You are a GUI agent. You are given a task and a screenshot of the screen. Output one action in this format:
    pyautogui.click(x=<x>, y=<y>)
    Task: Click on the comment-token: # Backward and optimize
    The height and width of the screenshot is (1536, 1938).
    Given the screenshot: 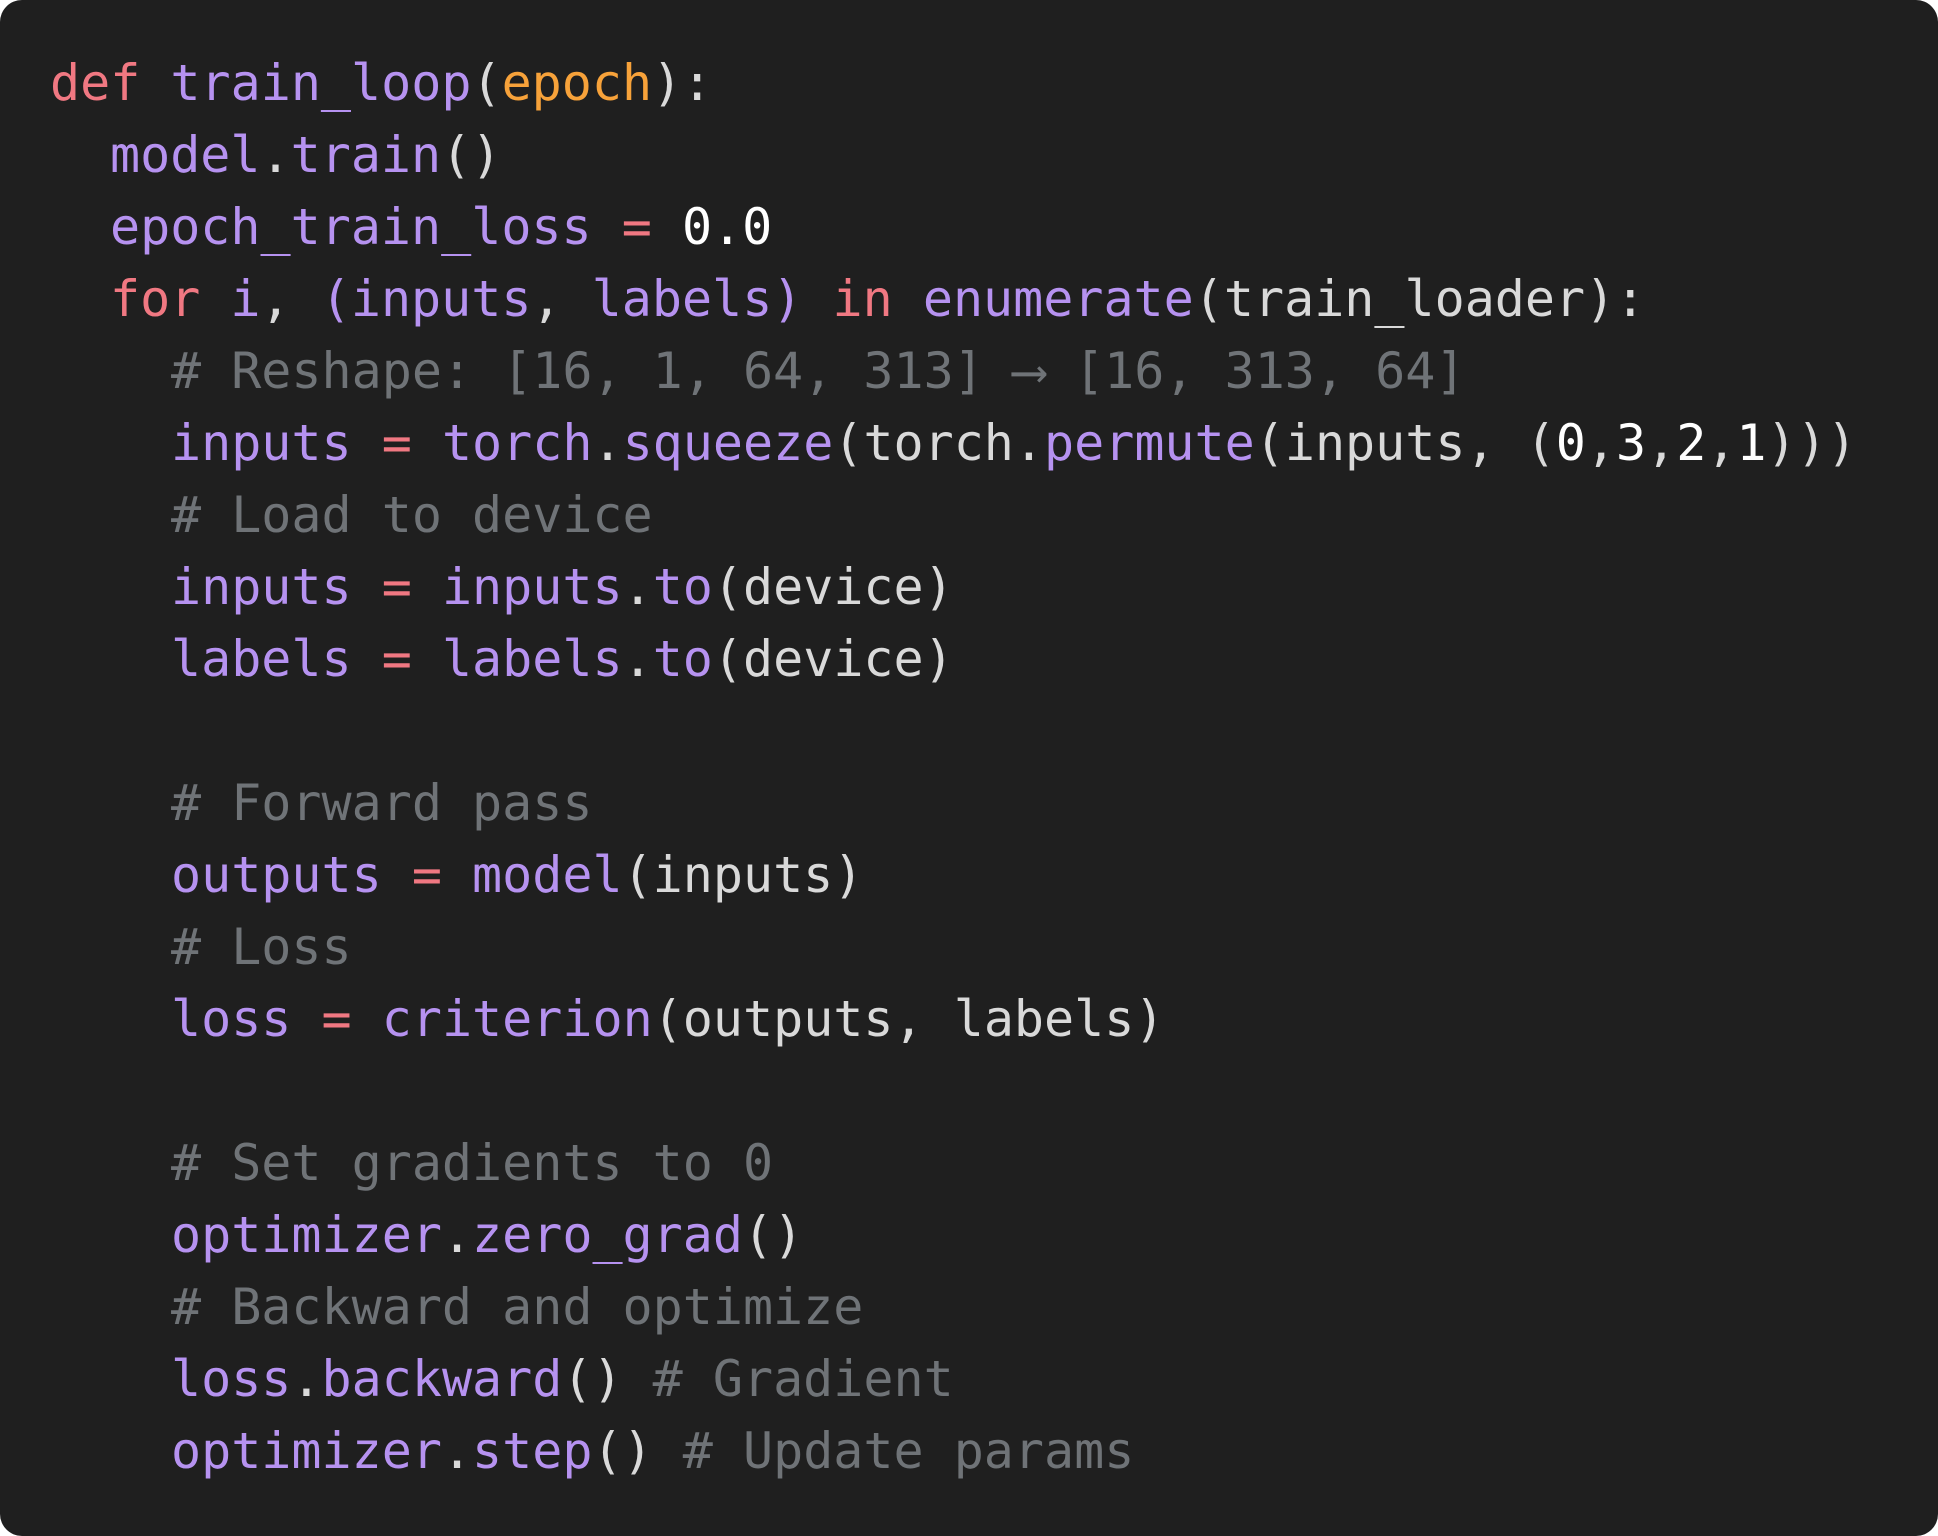 What is the action you would take?
    pyautogui.click(x=517, y=1307)
    